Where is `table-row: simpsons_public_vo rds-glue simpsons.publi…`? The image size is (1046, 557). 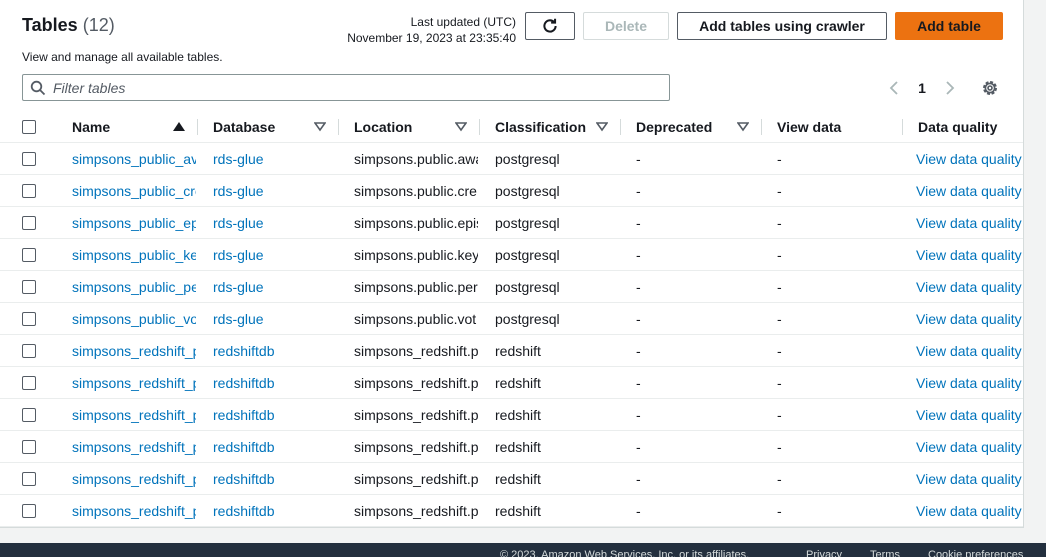
table-row: simpsons_public_vo rds-glue simpsons.publi… is located at coordinates (511, 319).